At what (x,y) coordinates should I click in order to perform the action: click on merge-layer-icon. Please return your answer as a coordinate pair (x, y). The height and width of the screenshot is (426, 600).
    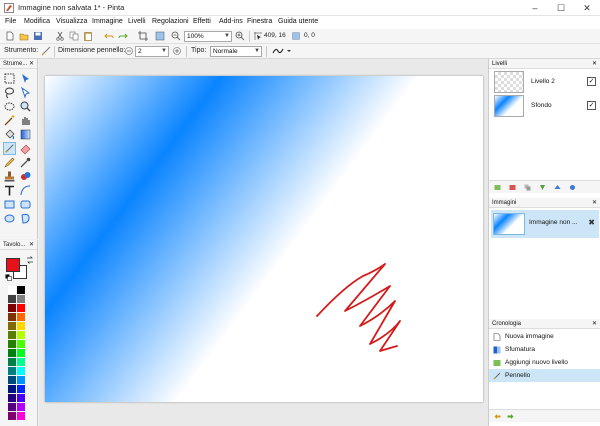
    Looking at the image, I should click on (542, 187).